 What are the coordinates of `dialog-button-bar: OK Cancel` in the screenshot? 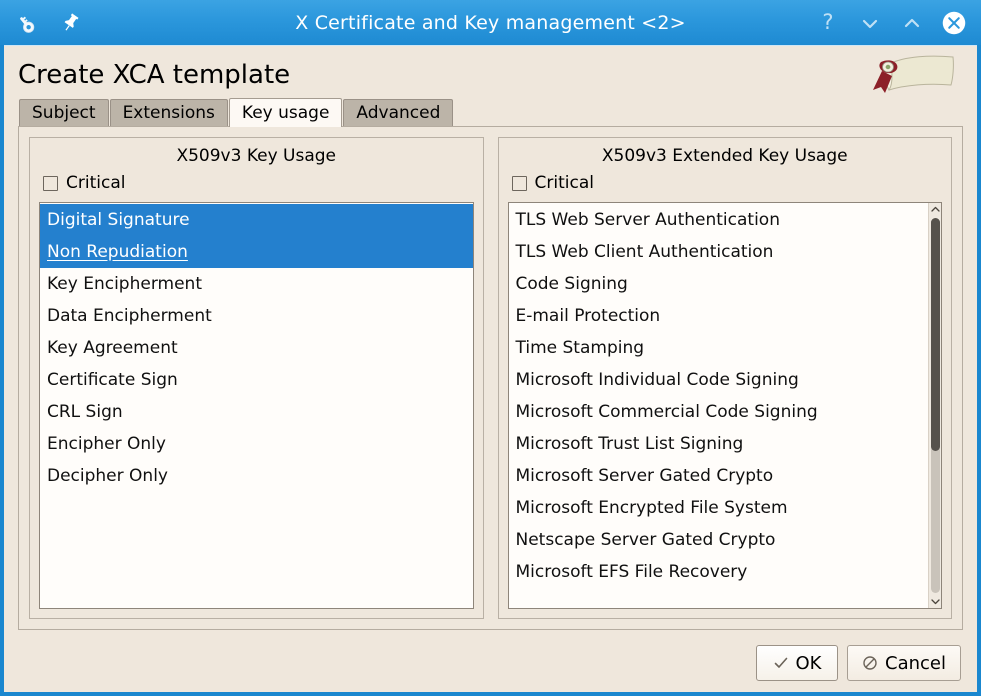 It's located at (490, 666).